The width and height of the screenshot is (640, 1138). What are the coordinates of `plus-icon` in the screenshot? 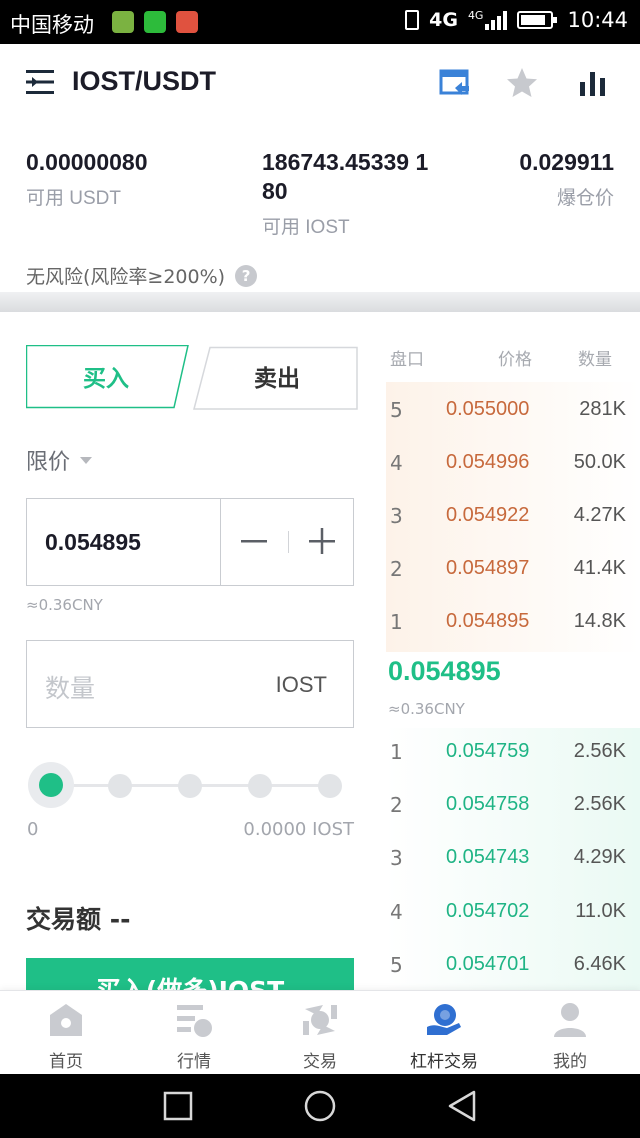 It's located at (322, 541).